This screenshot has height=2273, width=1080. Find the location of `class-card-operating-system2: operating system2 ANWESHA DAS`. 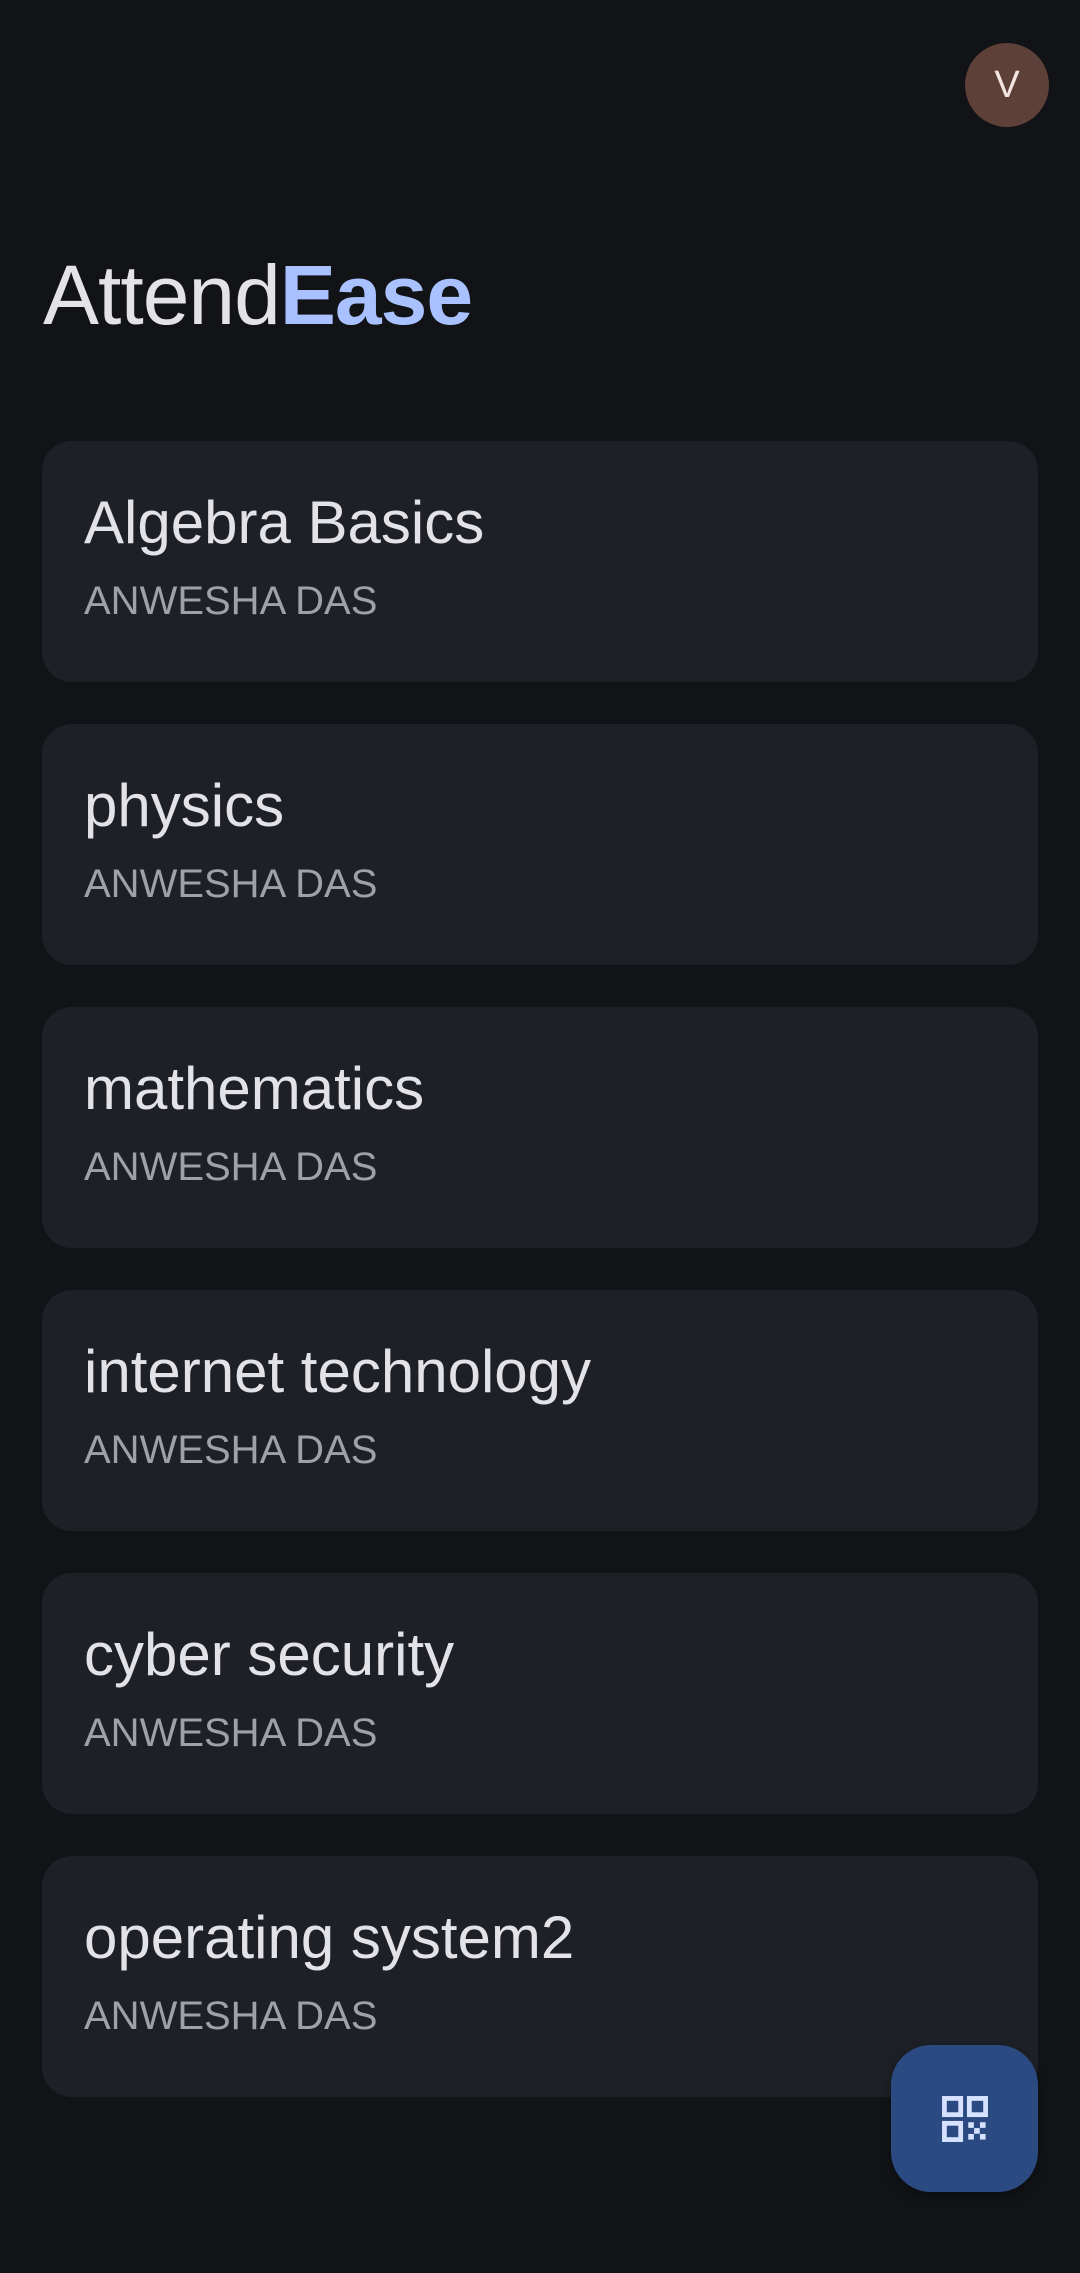

class-card-operating-system2: operating system2 ANWESHA DAS is located at coordinates (540, 1976).